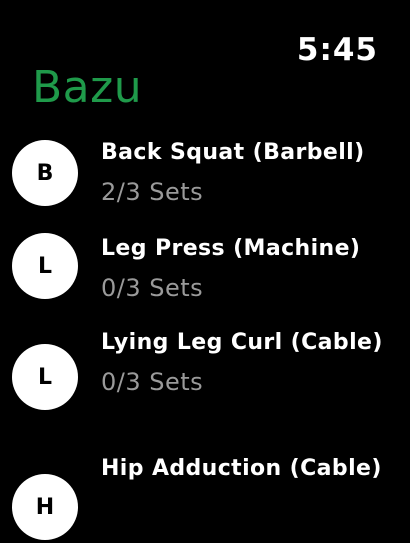 The height and width of the screenshot is (543, 410). I want to click on exercise-sets: 2/3 Sets, so click(152, 192).